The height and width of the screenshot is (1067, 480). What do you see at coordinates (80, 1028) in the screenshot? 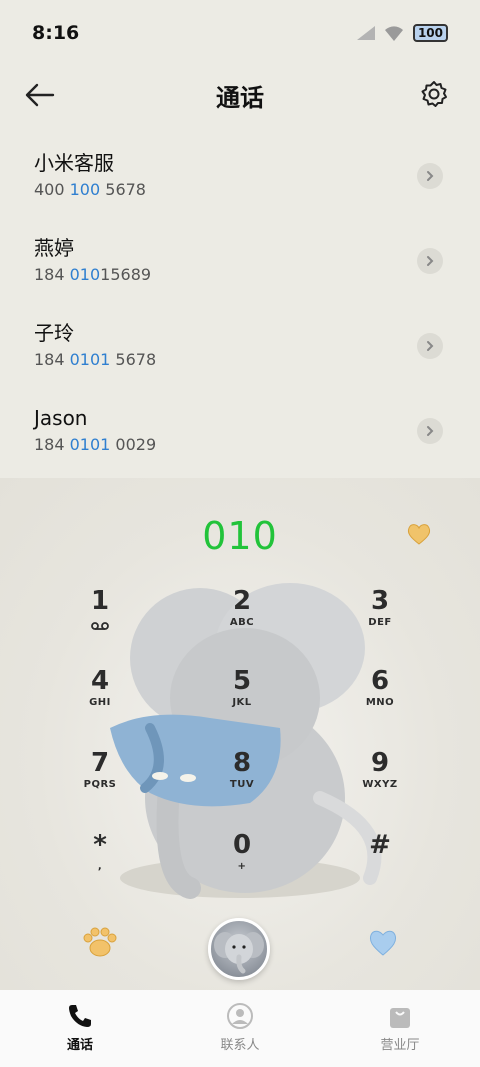
I see `tab-calls: 通话` at bounding box center [80, 1028].